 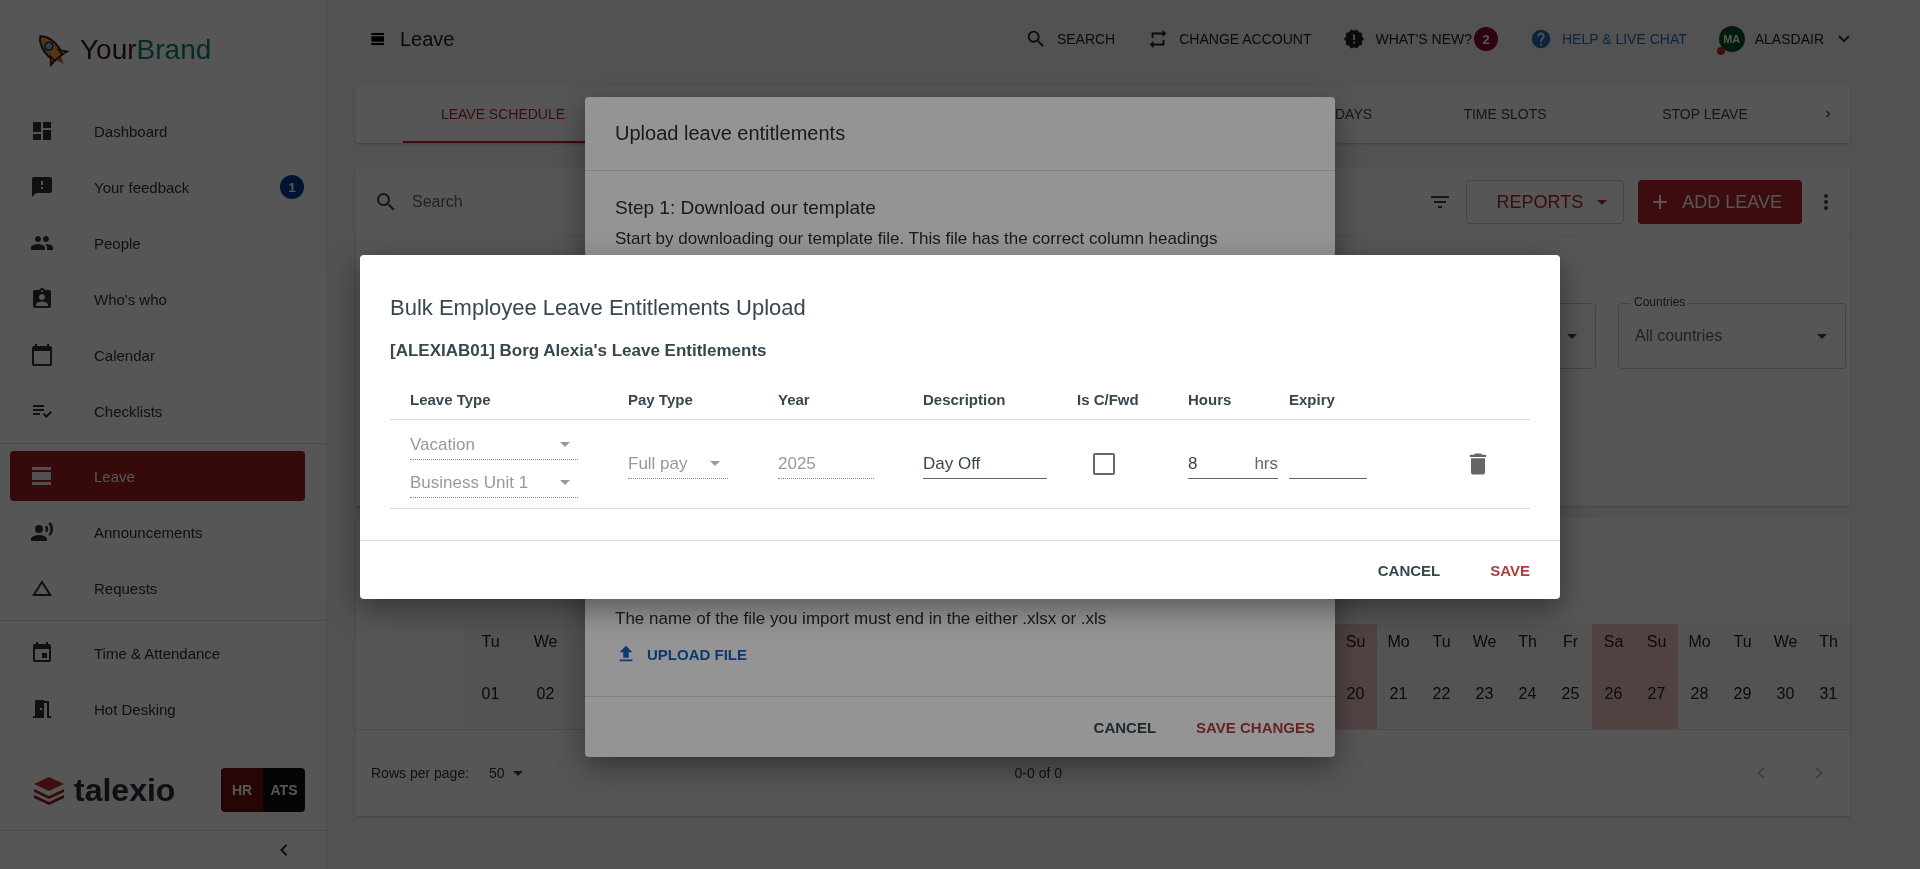 What do you see at coordinates (163, 411) in the screenshot?
I see `sidebar-item: Checklists` at bounding box center [163, 411].